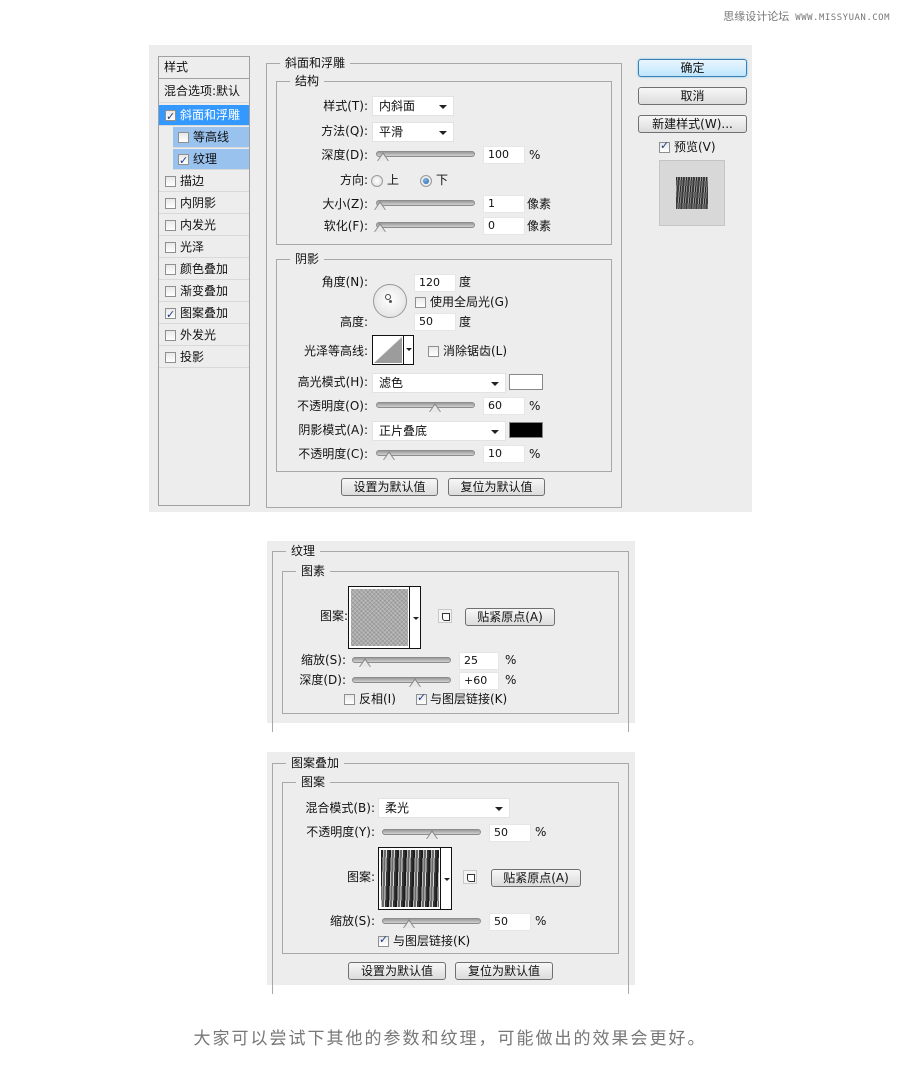 This screenshot has height=1088, width=900. What do you see at coordinates (664, 146) in the screenshot?
I see `preview-checkbox` at bounding box center [664, 146].